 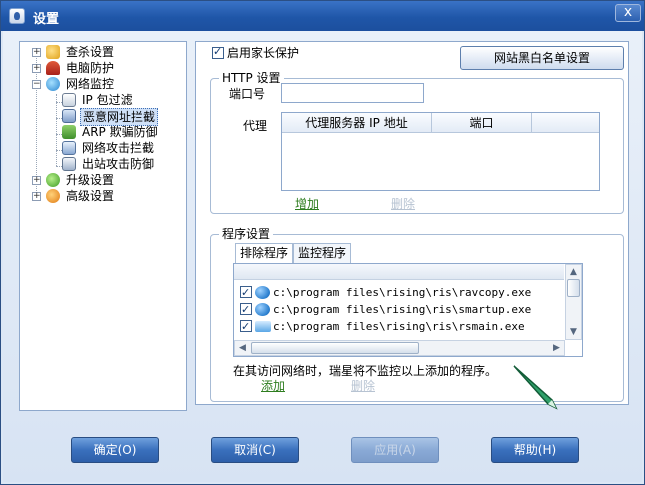 I want to click on tree-item-network-monitor: − 网络监控, so click(x=103, y=84).